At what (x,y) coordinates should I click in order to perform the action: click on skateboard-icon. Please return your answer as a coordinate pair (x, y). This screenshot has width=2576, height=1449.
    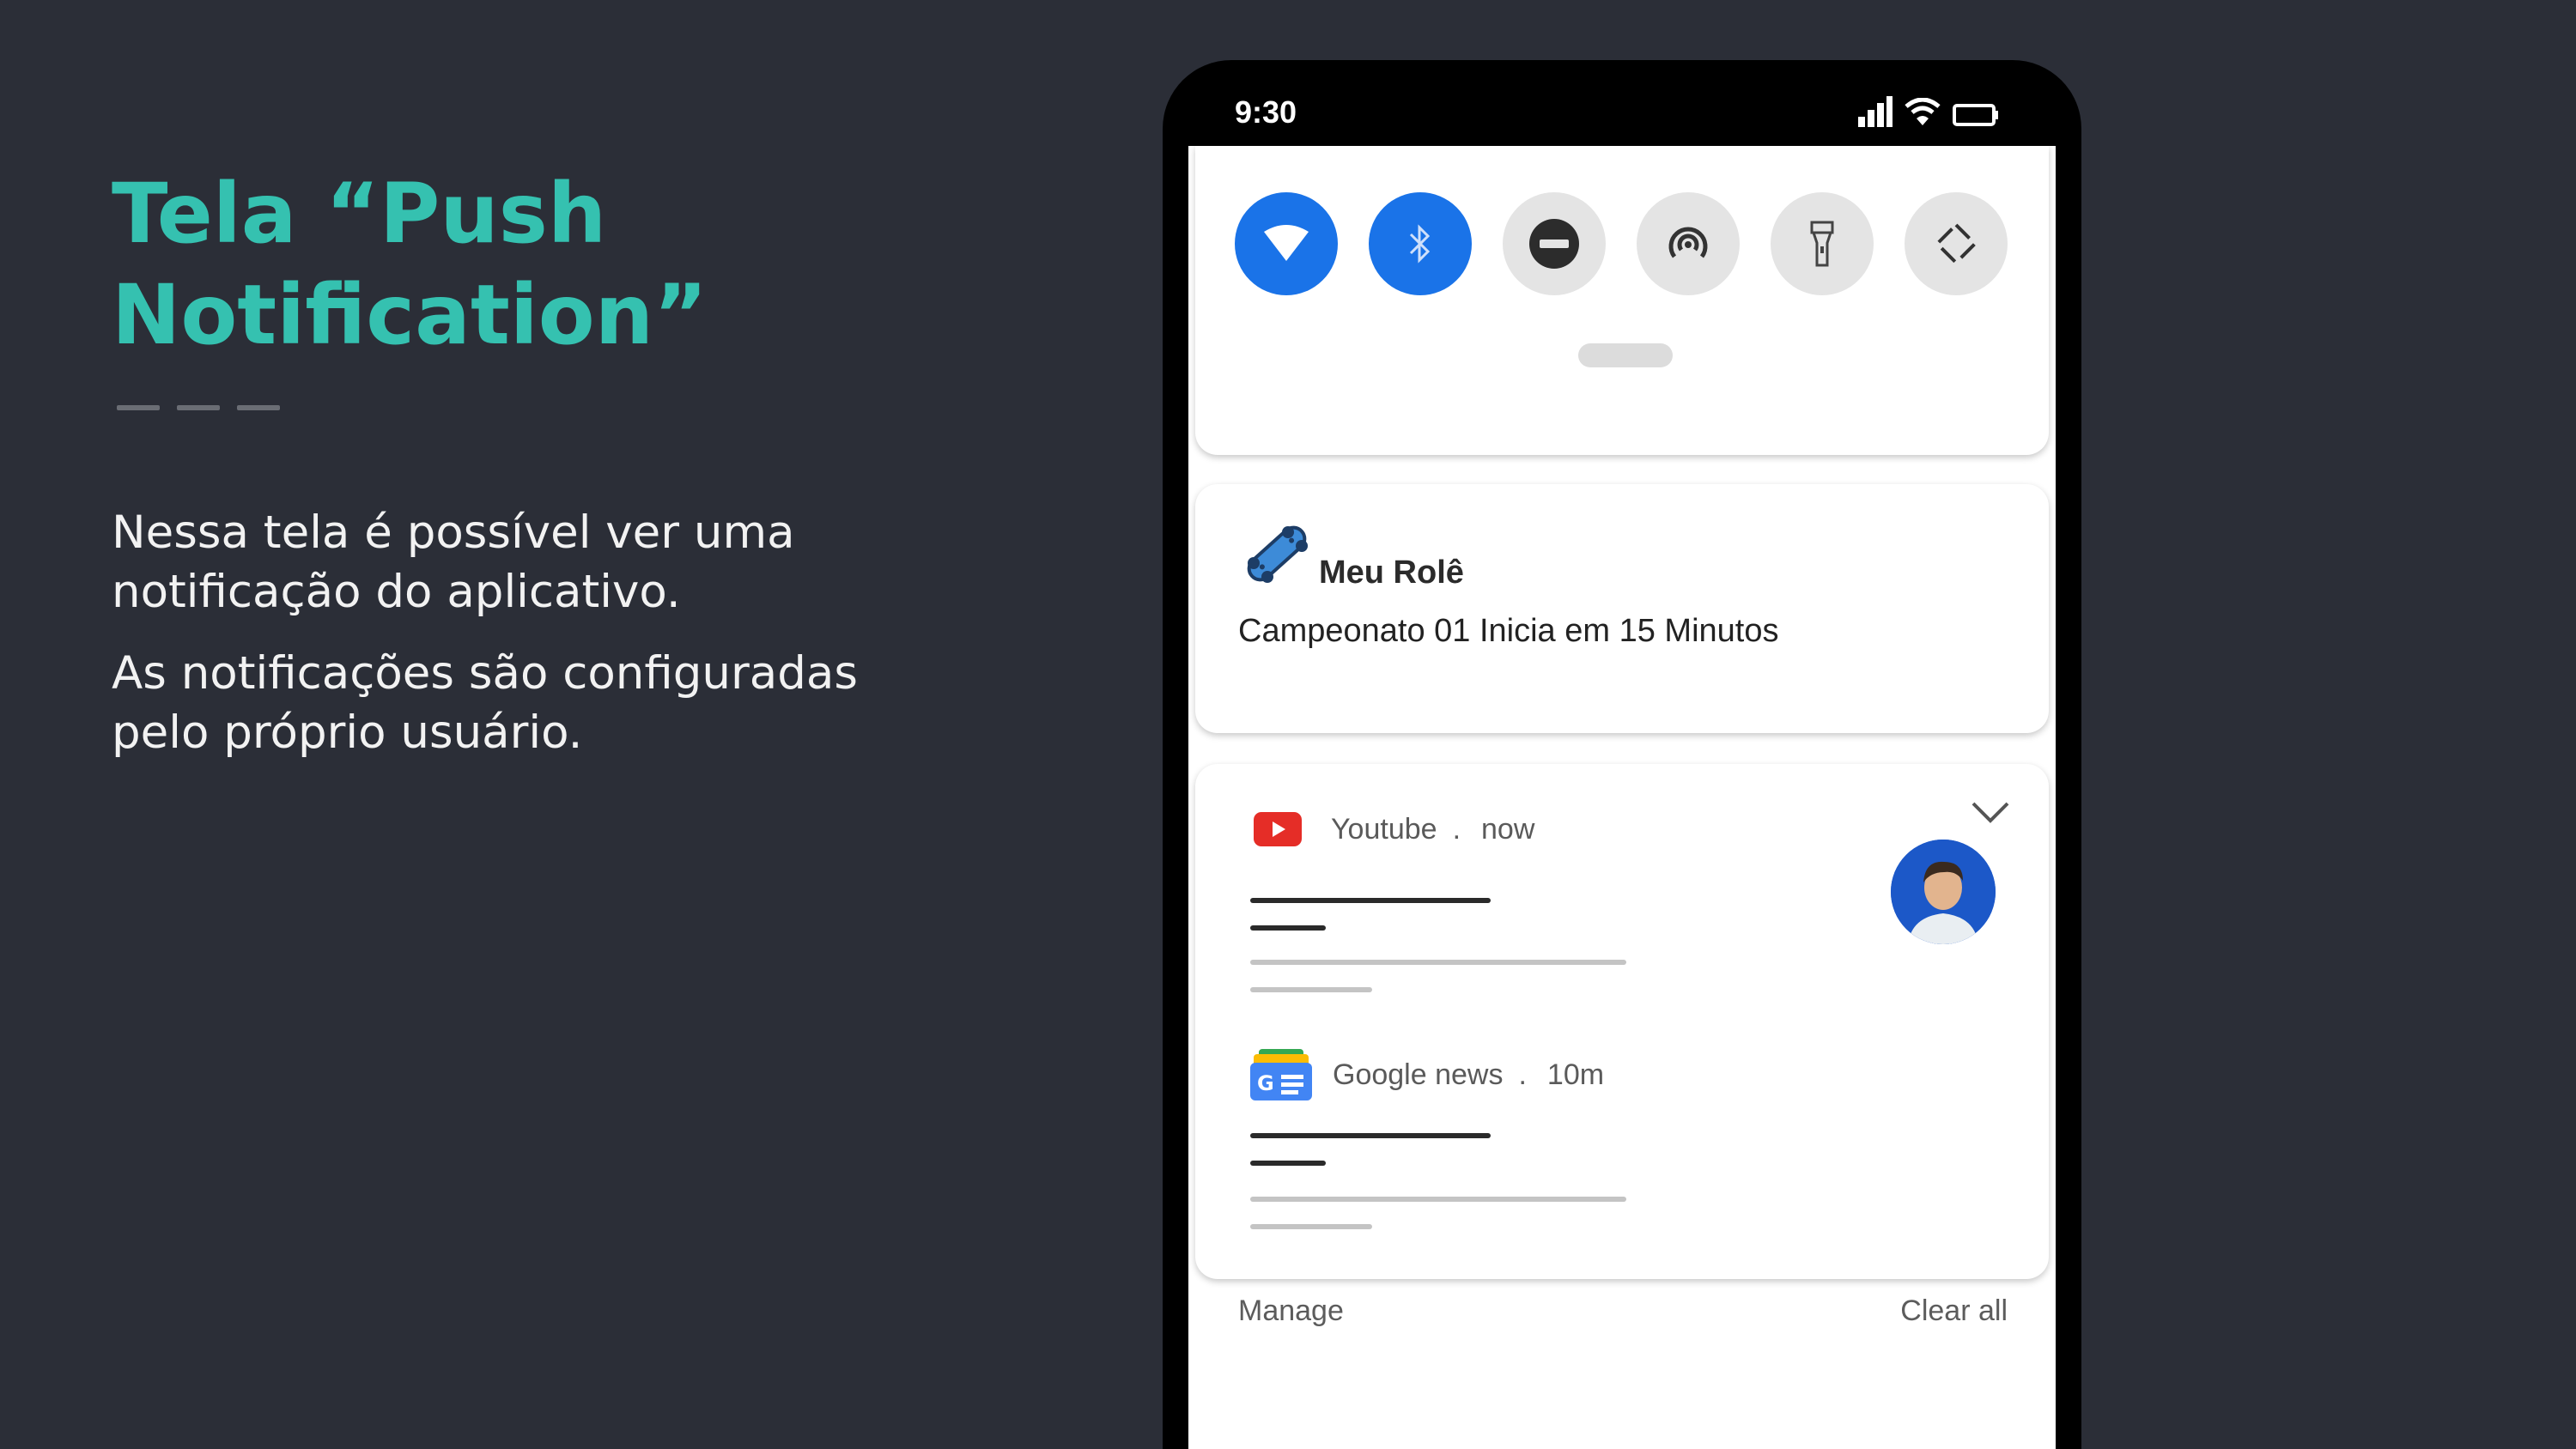
    Looking at the image, I should click on (1277, 554).